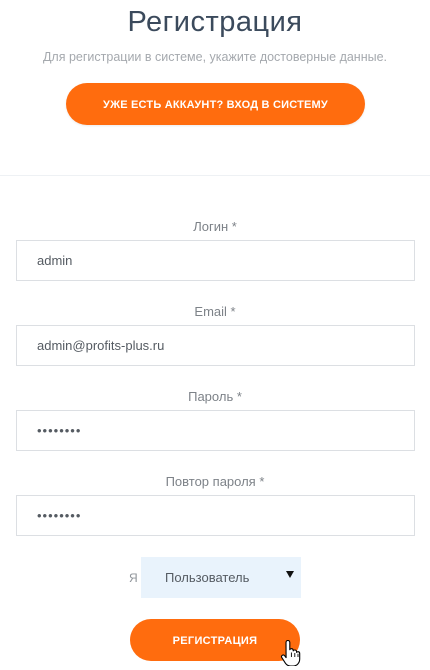 This screenshot has width=430, height=670. Describe the element at coordinates (133, 578) in the screenshot. I see `role-prefix-label: Я` at that location.